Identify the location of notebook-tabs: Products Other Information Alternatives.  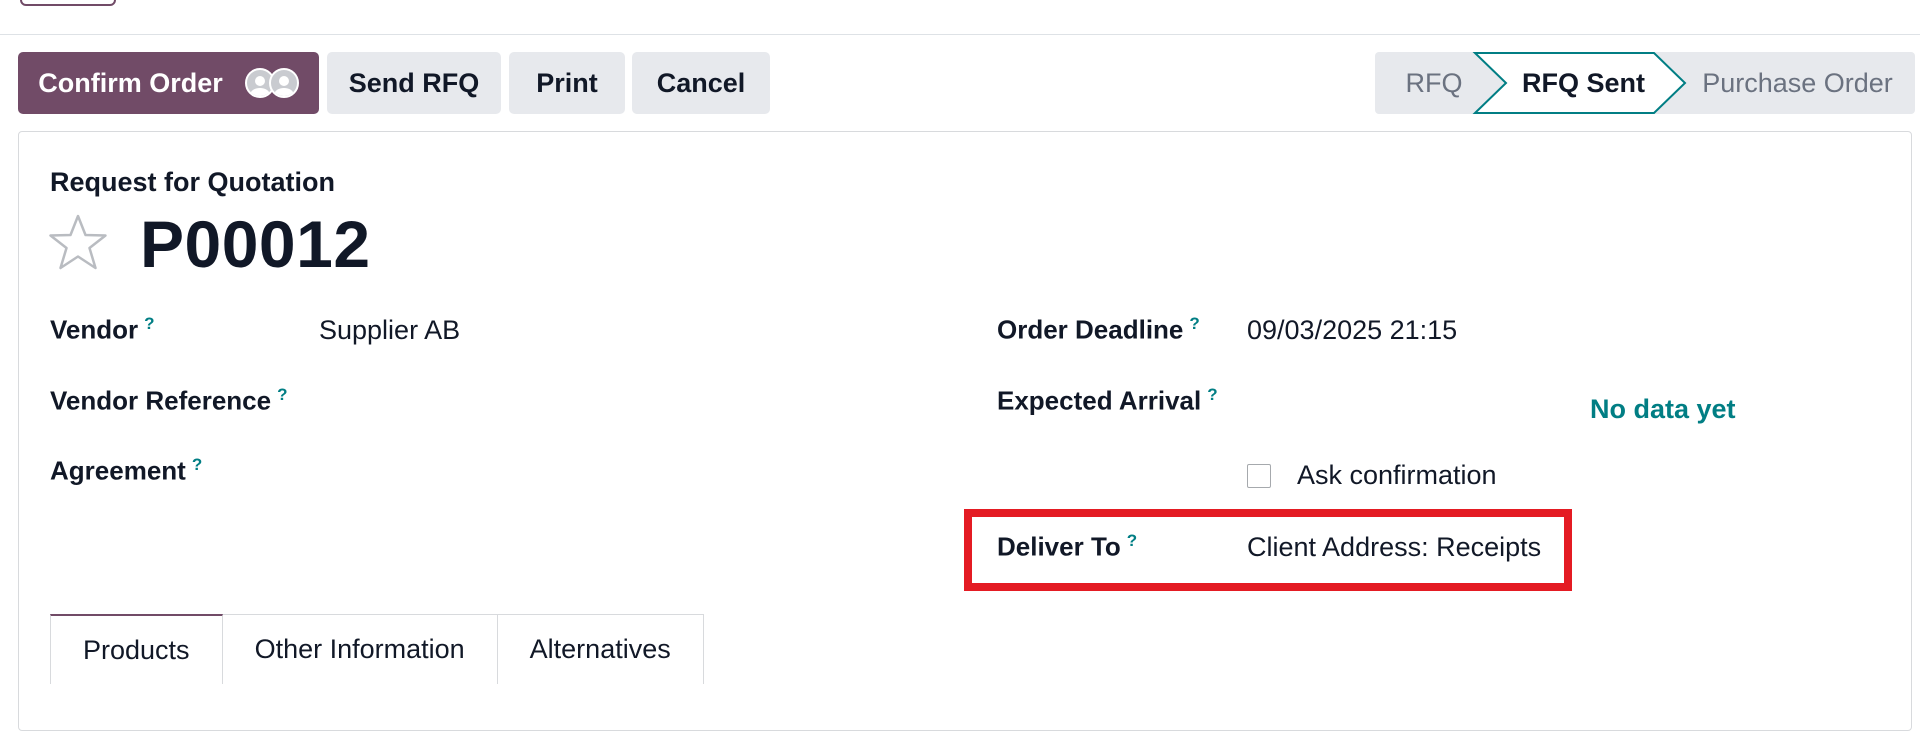
(377, 649).